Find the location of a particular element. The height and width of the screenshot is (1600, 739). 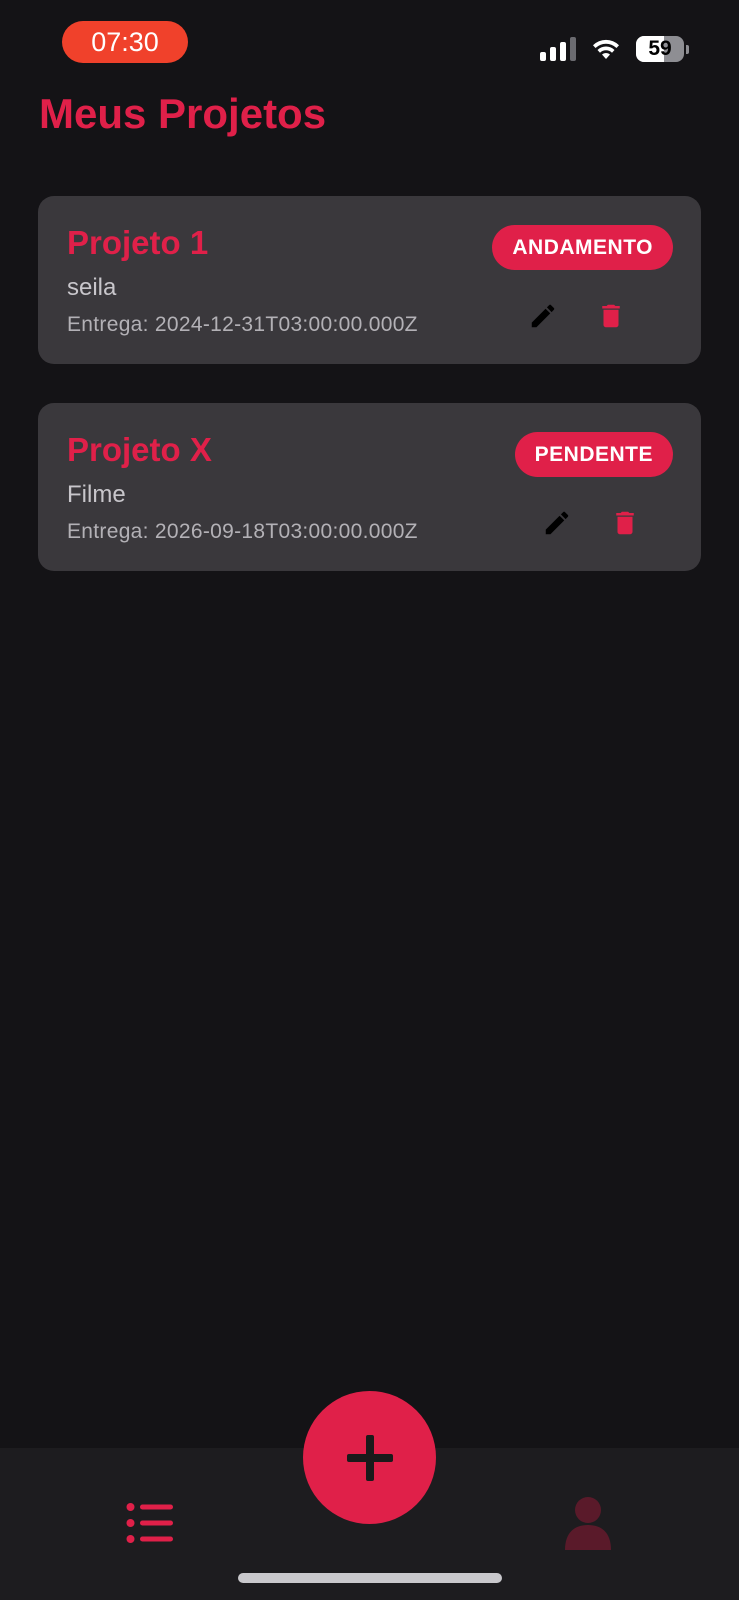

home-indicator is located at coordinates (370, 1578).